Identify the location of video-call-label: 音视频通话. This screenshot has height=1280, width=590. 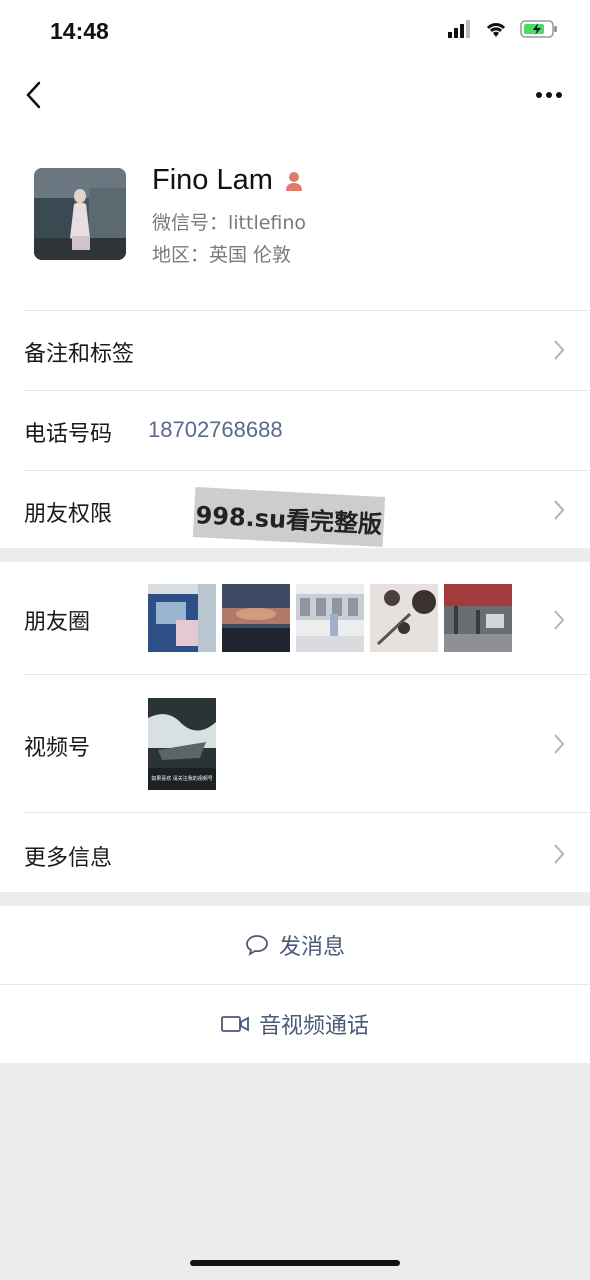
(313, 1026).